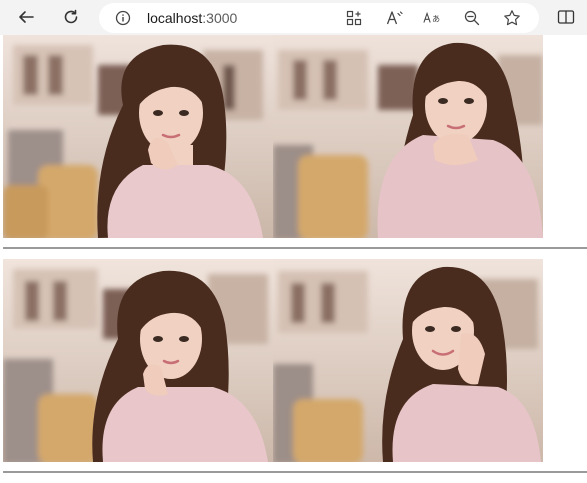 The width and height of the screenshot is (587, 483). What do you see at coordinates (71, 17) in the screenshot?
I see `refresh-icon` at bounding box center [71, 17].